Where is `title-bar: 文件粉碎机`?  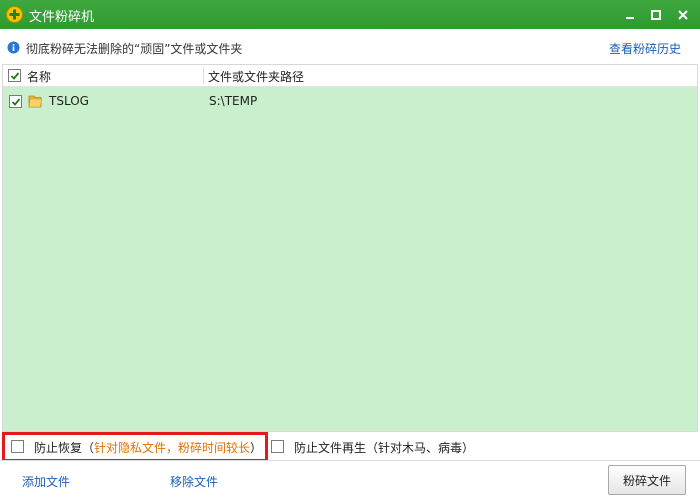
title-bar: 文件粉碎机 is located at coordinates (350, 14).